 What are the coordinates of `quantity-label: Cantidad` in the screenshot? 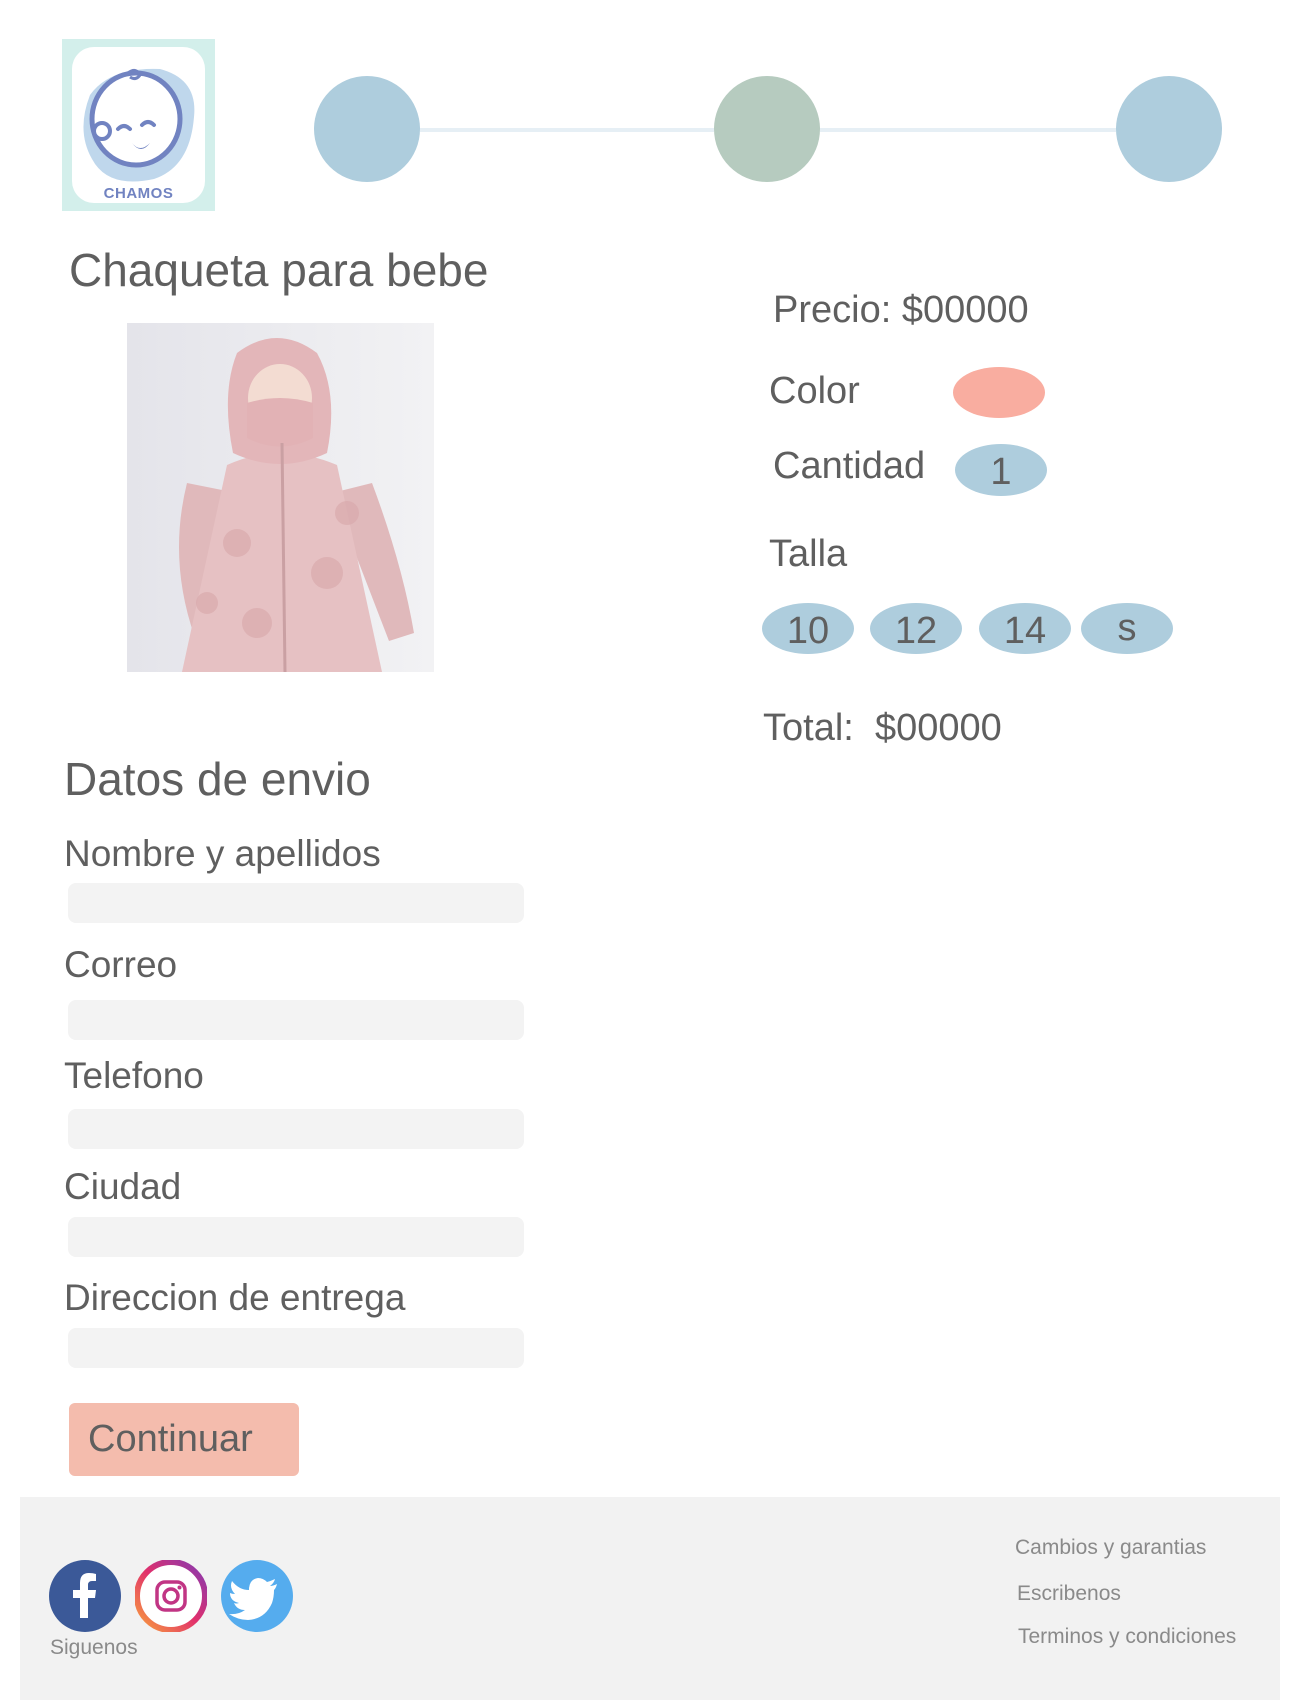 It's located at (849, 466).